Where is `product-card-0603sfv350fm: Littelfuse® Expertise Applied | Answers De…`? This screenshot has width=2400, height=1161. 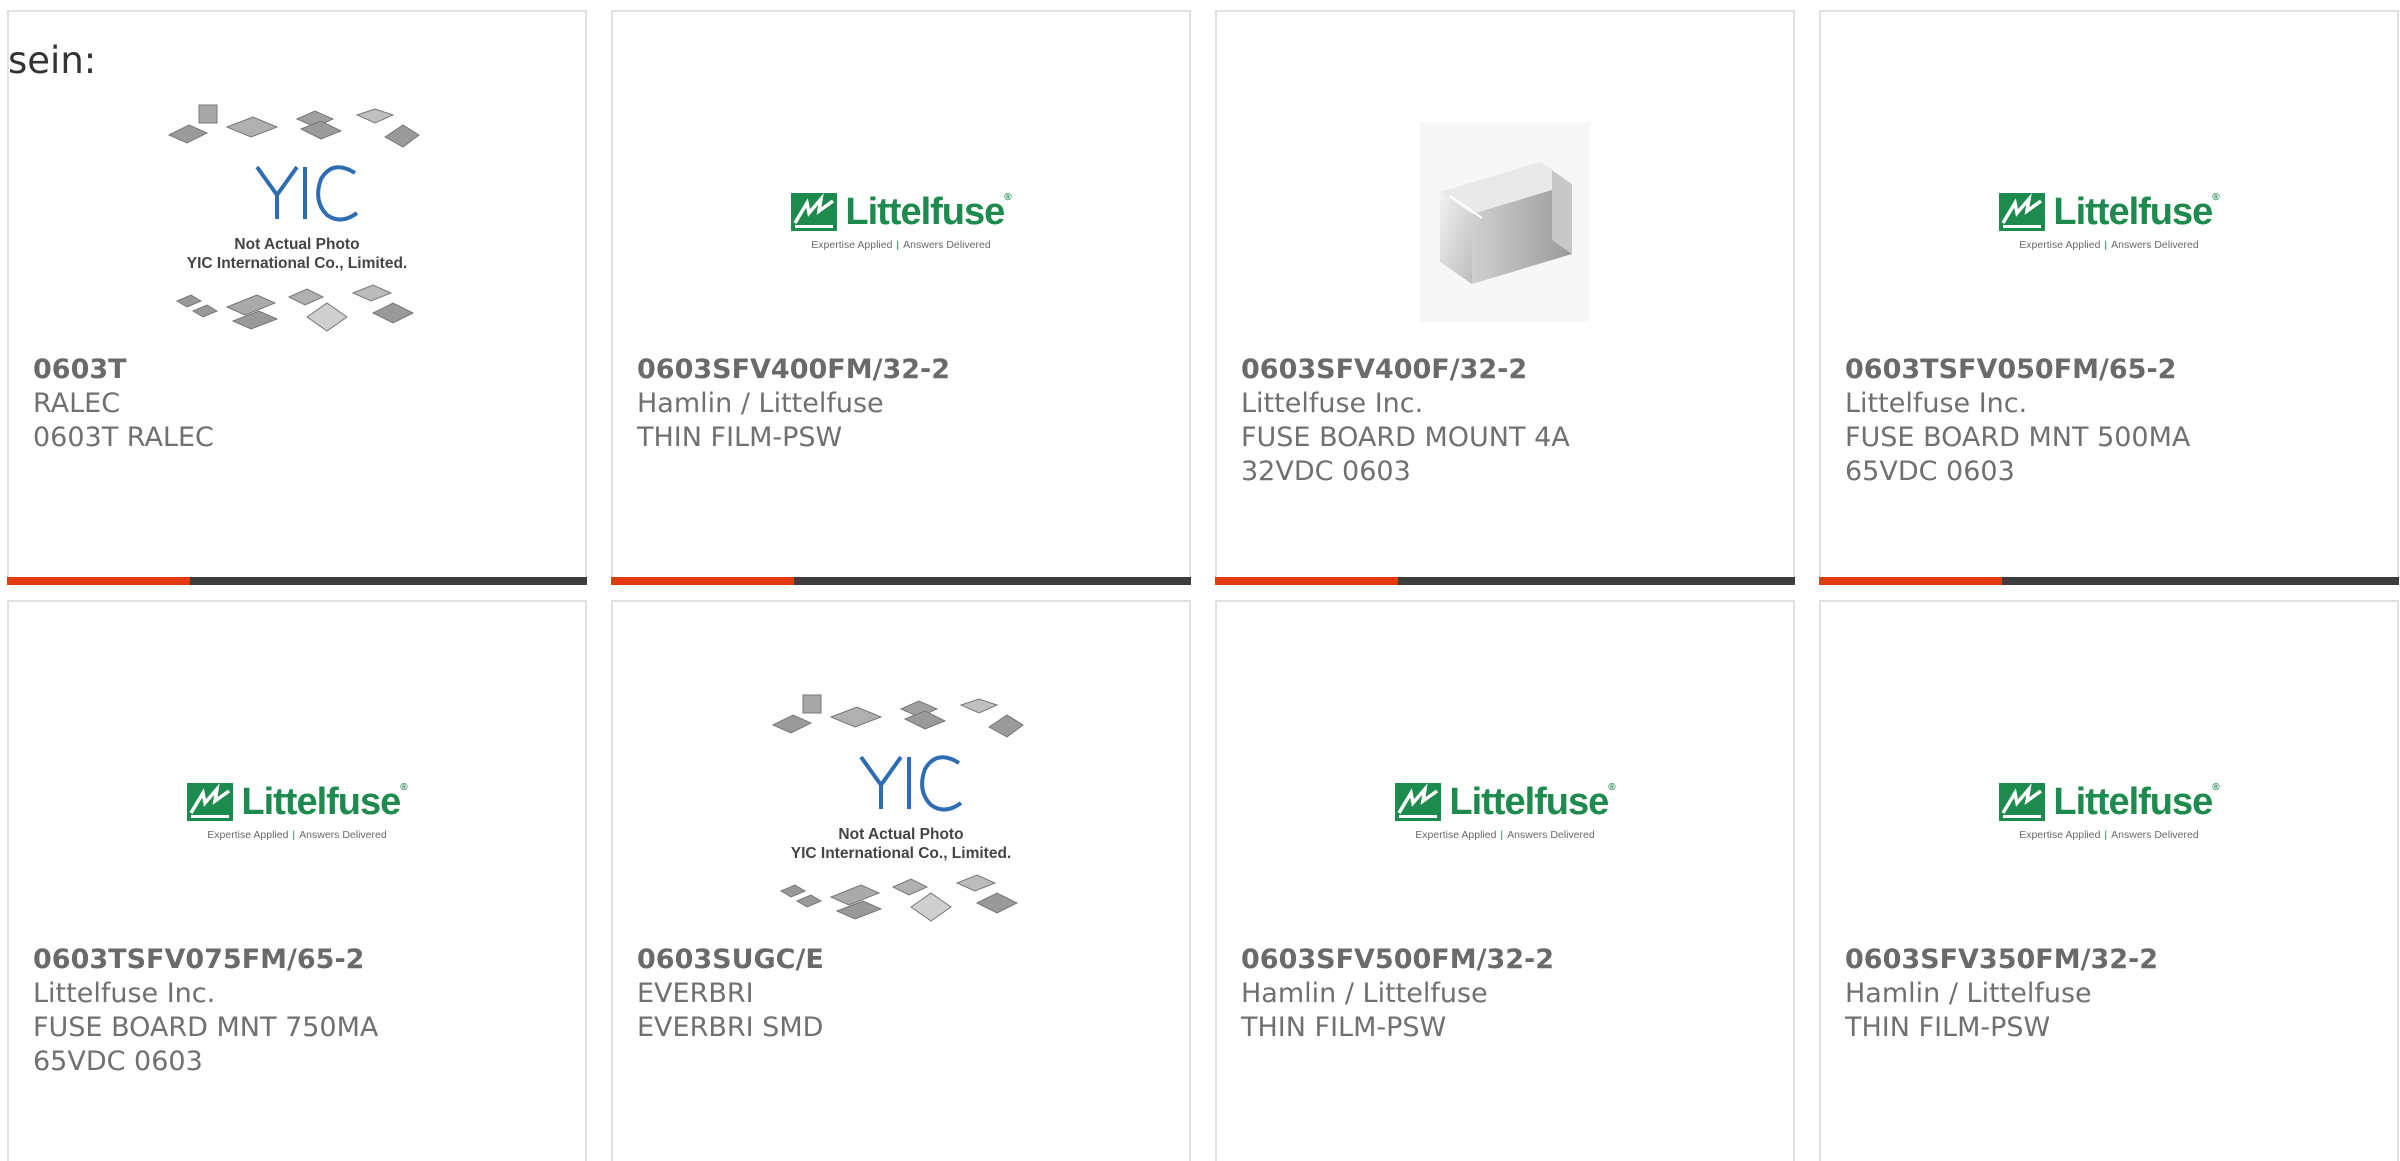
product-card-0603sfv350fm: Littelfuse® Expertise Applied | Answers De… is located at coordinates (2109, 880).